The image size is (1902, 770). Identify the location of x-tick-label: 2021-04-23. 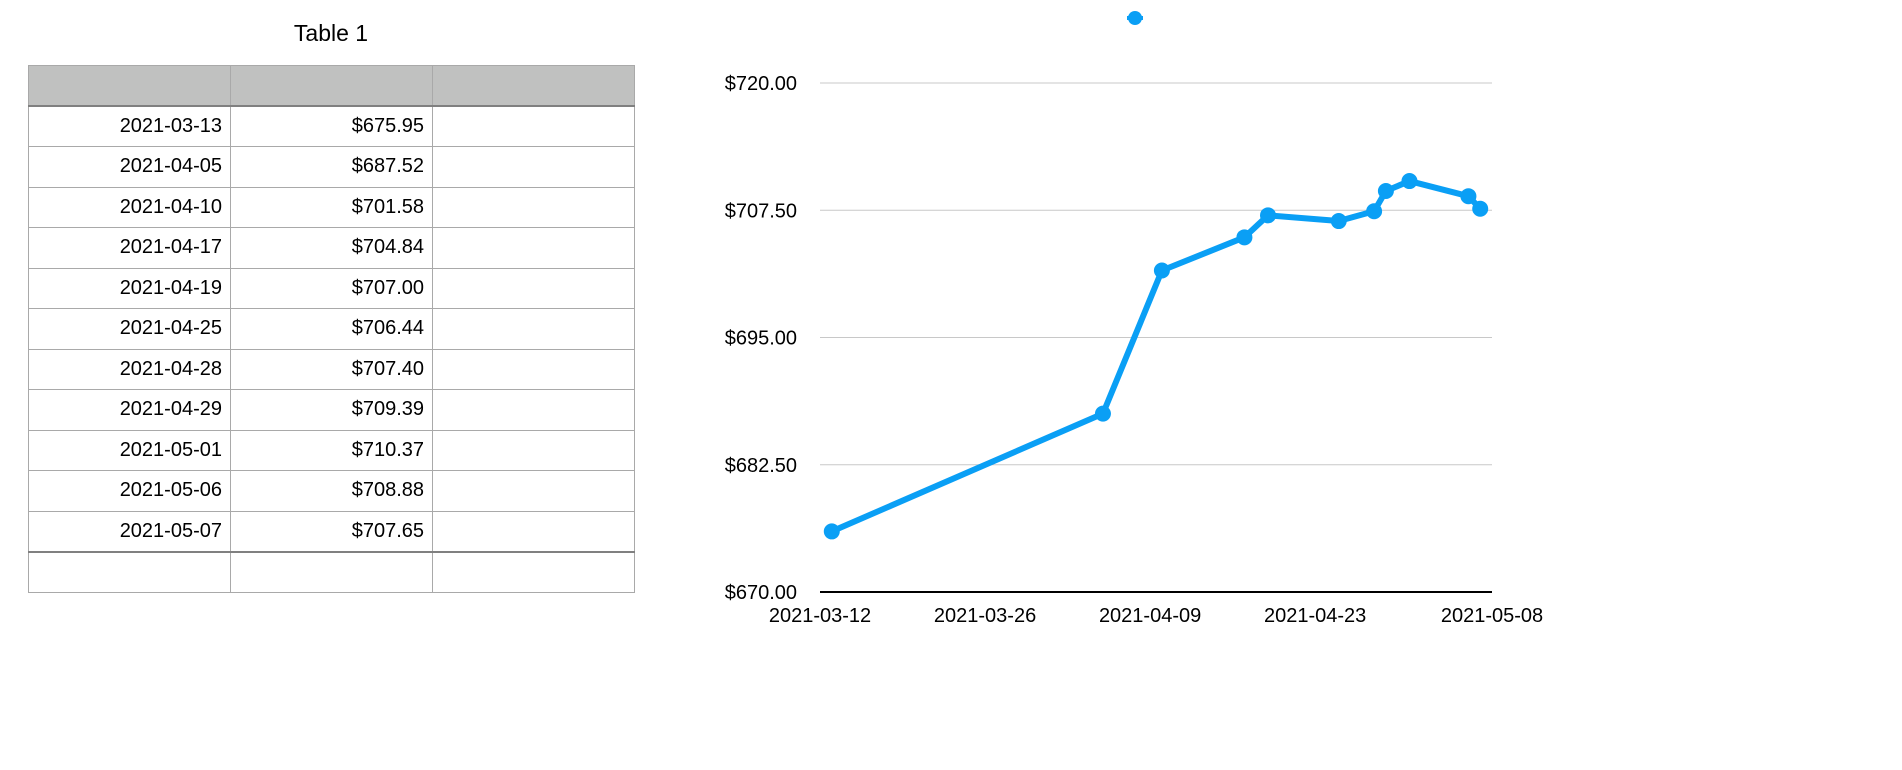
(1315, 616).